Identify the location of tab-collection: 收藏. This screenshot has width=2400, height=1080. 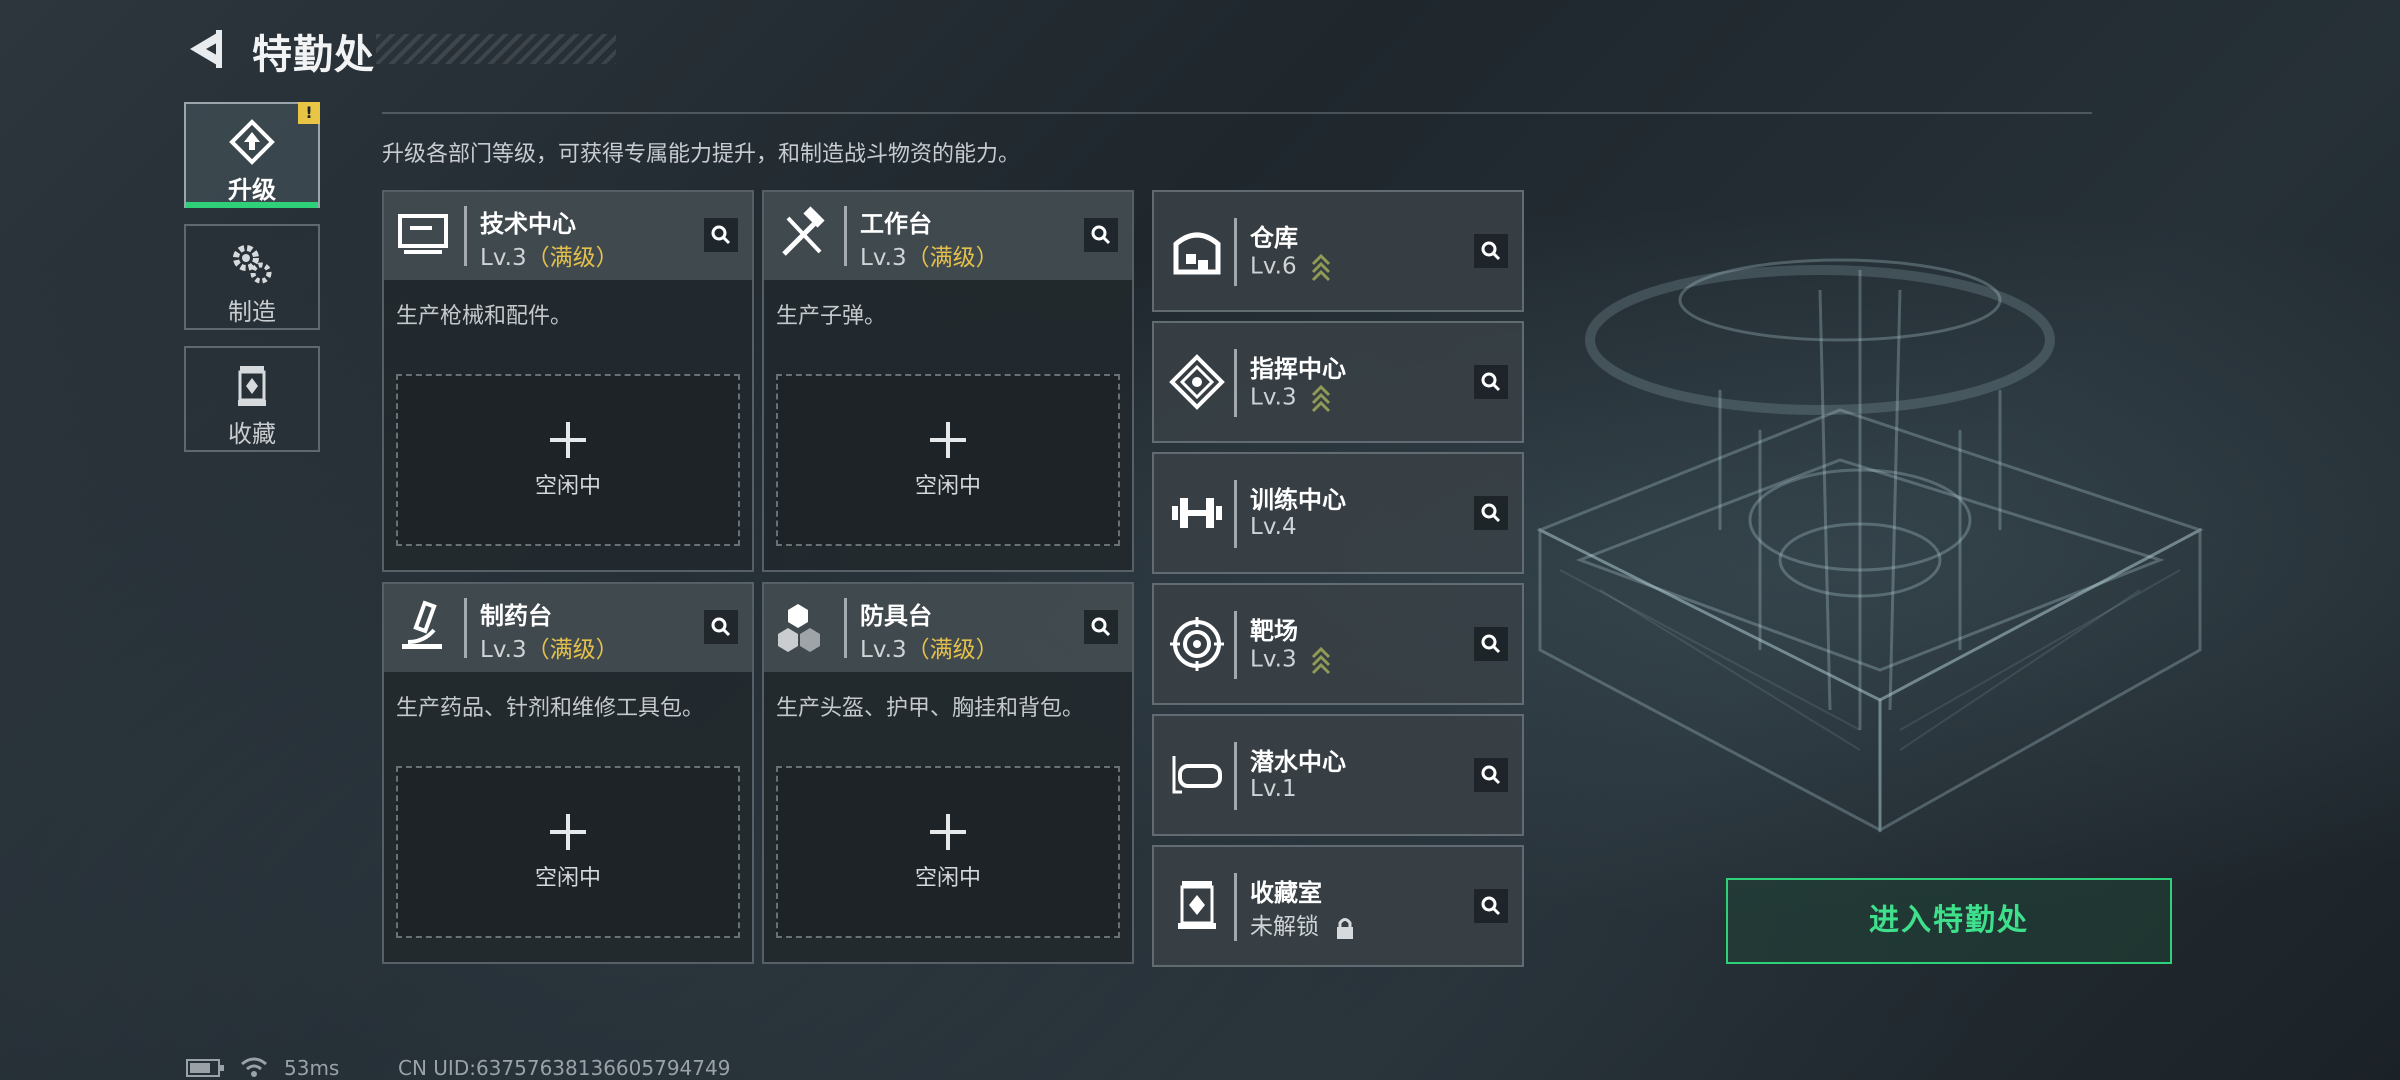
(252, 399).